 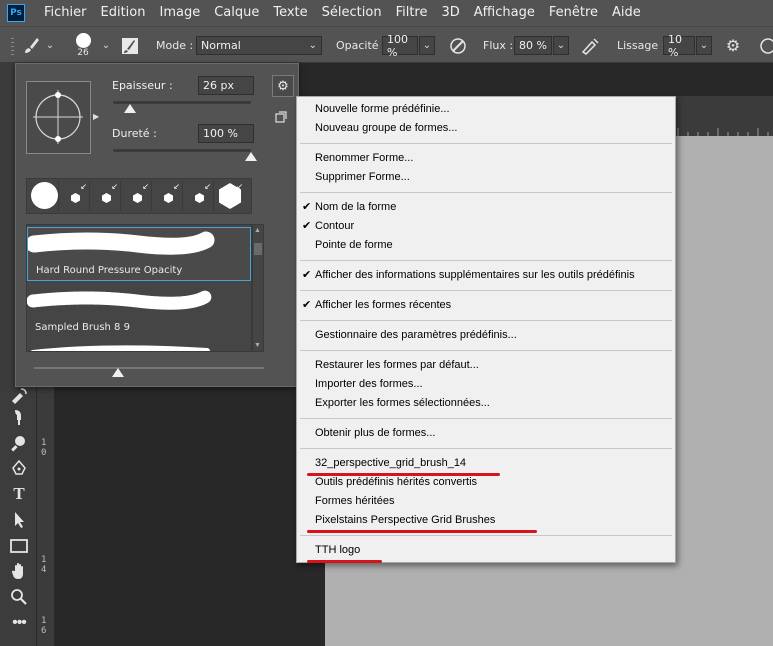 I want to click on menu-item-32-perspective-grid-brush-14: 32_perspective_grid_brush_14, so click(x=486, y=463).